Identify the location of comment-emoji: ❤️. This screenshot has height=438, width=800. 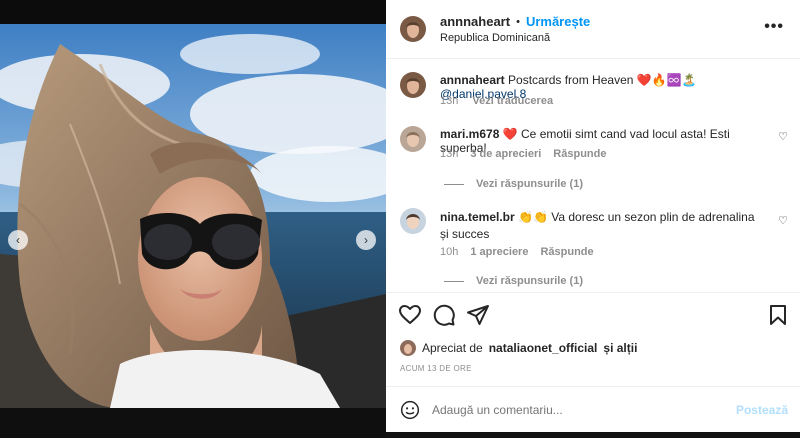
(510, 134).